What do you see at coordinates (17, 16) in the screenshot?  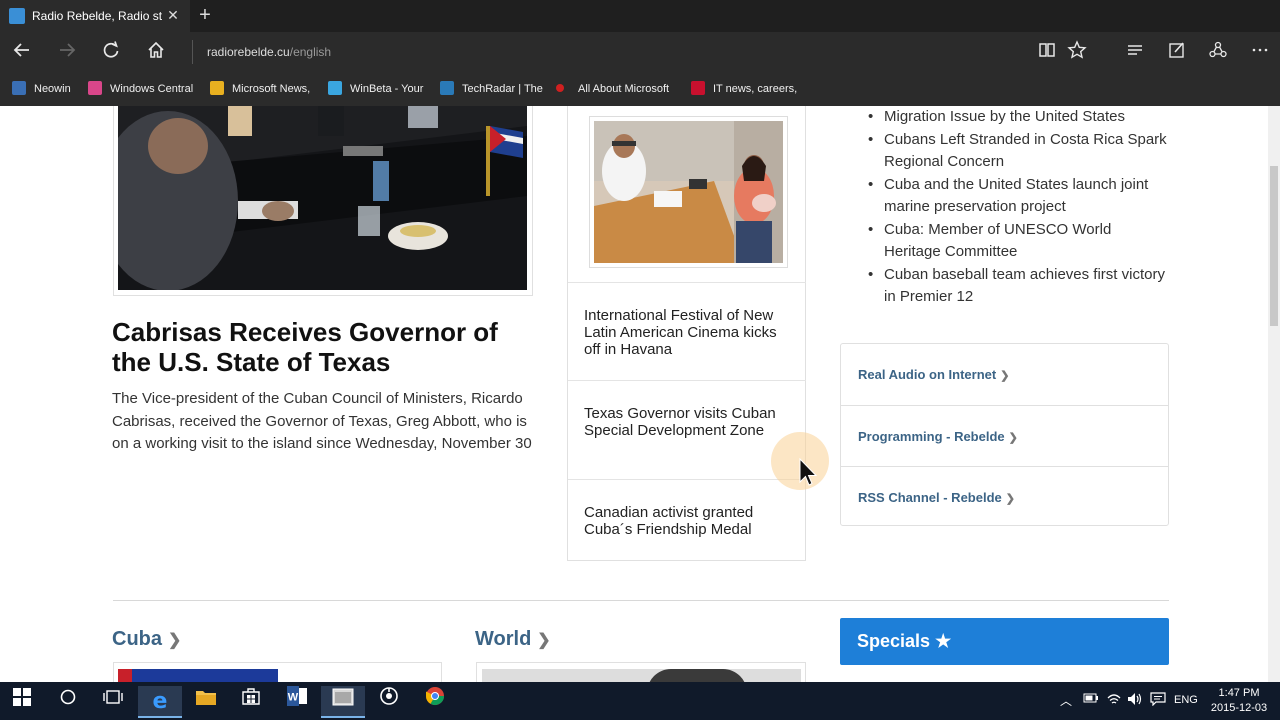 I see `site-favicon-icon` at bounding box center [17, 16].